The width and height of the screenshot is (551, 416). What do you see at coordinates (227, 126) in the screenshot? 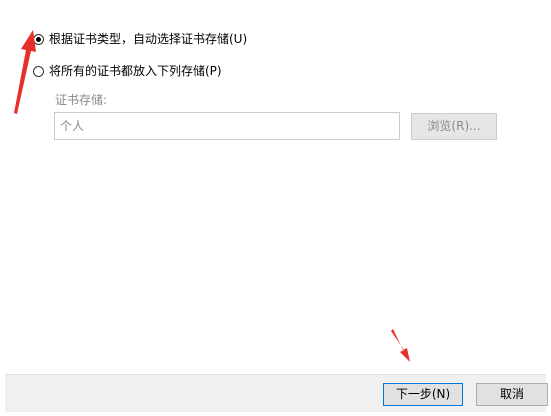
I see `certificate-store-field: 个人` at bounding box center [227, 126].